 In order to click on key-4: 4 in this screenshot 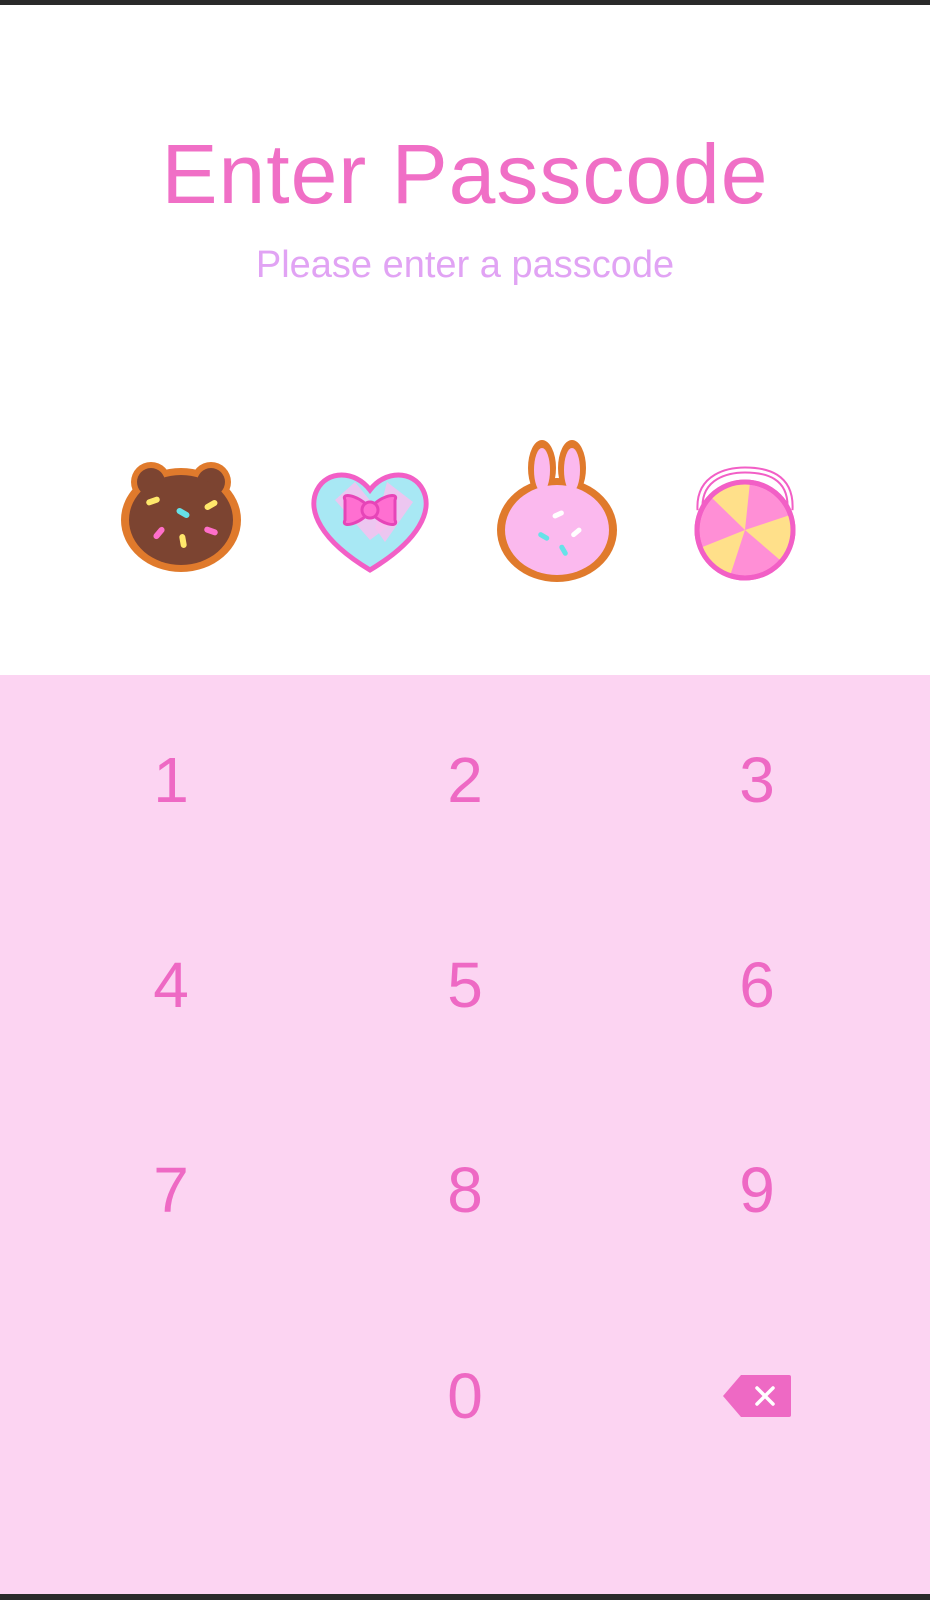, I will do `click(171, 985)`.